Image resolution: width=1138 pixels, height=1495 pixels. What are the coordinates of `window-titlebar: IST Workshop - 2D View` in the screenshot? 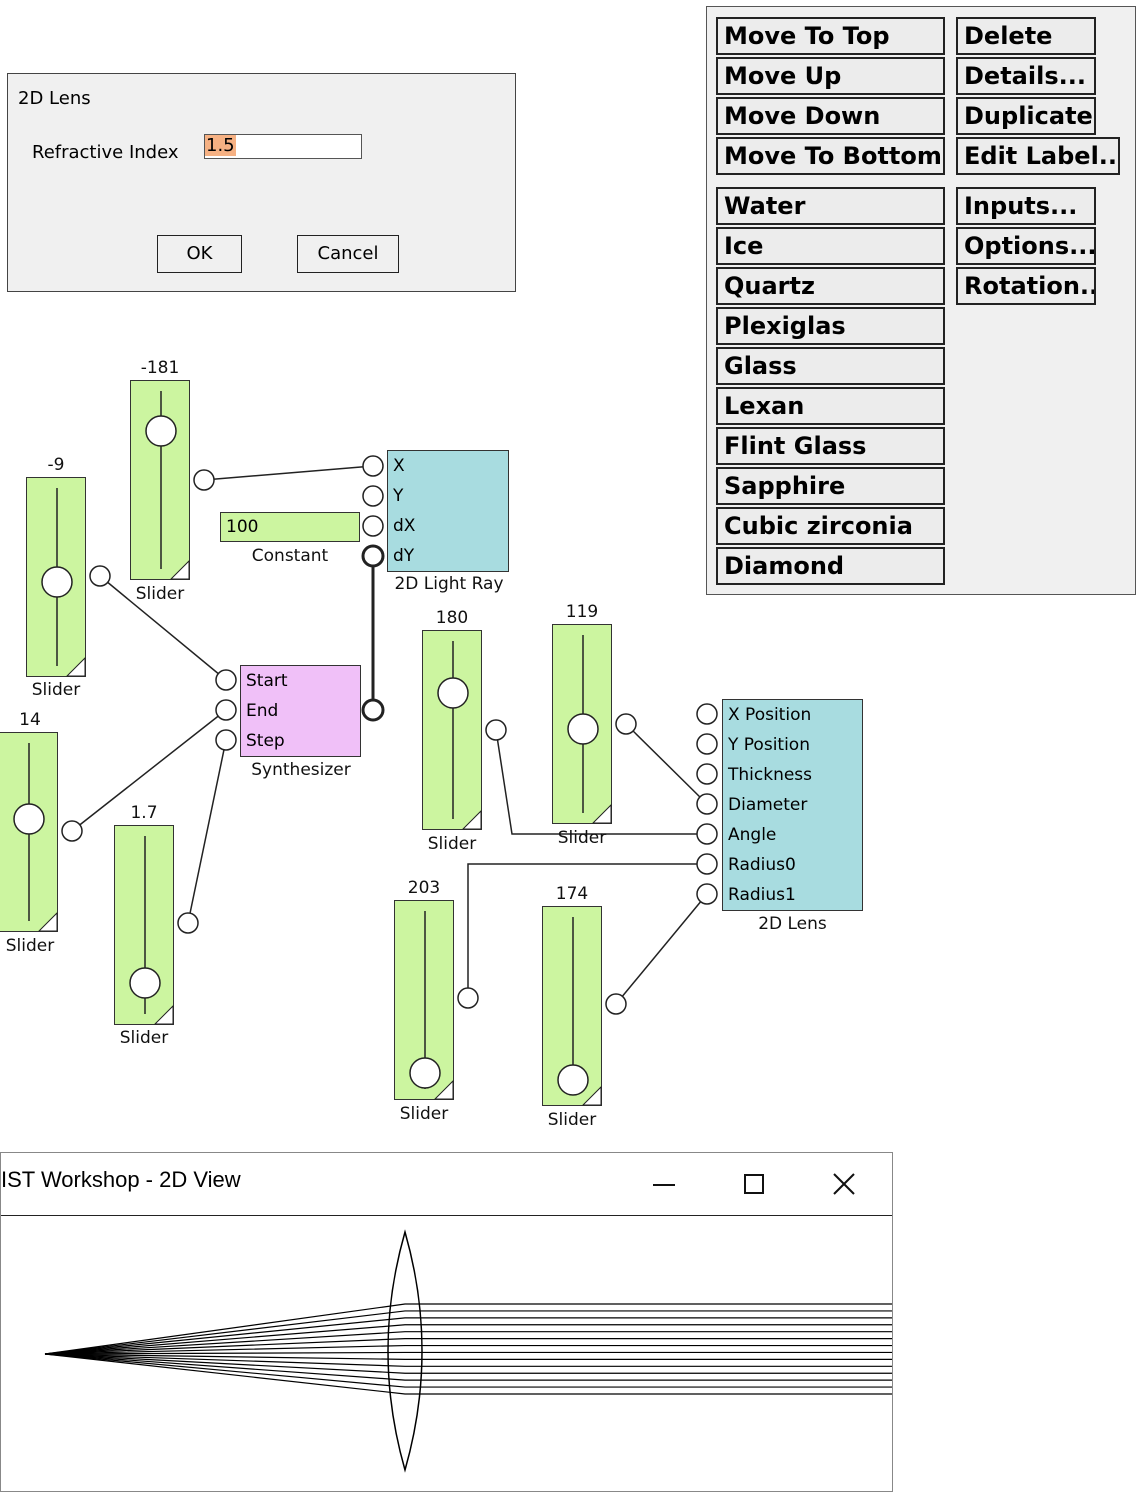 It's located at (446, 1184).